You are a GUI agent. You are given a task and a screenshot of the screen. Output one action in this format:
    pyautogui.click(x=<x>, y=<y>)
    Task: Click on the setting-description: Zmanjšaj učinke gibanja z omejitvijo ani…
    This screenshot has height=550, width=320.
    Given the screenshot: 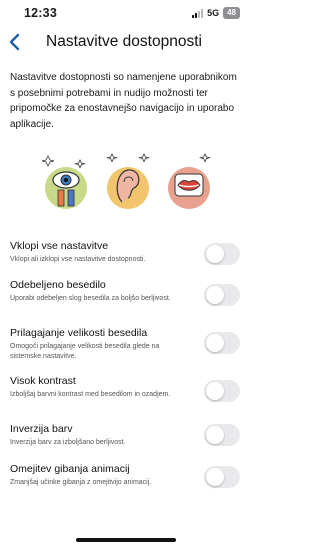 What is the action you would take?
    pyautogui.click(x=81, y=482)
    